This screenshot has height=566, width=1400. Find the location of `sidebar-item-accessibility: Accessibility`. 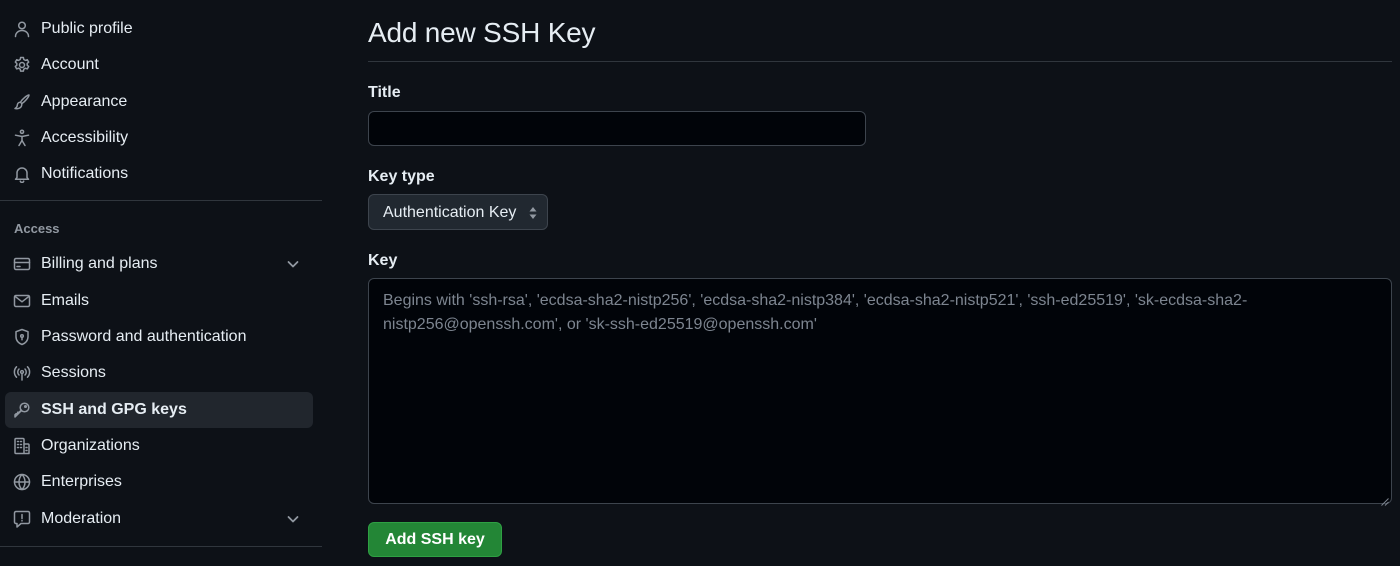

sidebar-item-accessibility: Accessibility is located at coordinates (159, 138).